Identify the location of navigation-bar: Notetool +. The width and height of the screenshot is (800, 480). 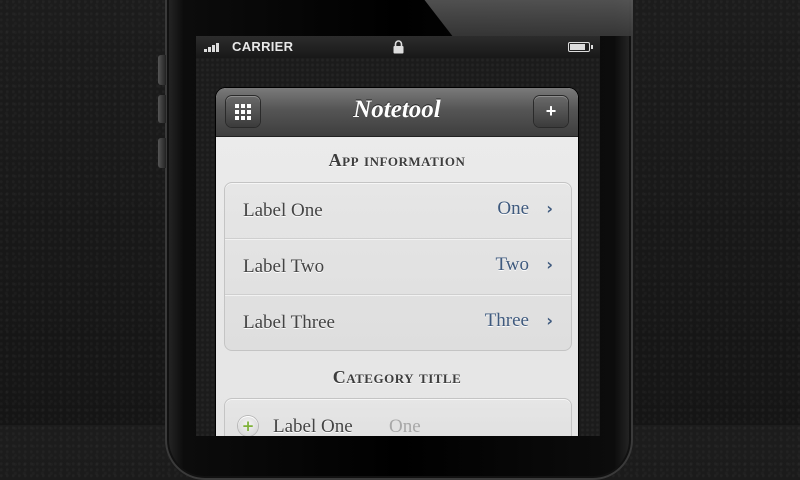
(397, 112).